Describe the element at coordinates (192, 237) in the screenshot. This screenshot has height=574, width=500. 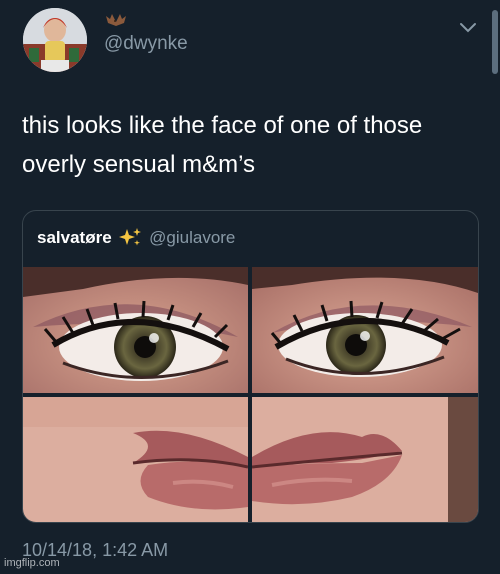
I see `quoted-tweet-handle: @giulavore` at that location.